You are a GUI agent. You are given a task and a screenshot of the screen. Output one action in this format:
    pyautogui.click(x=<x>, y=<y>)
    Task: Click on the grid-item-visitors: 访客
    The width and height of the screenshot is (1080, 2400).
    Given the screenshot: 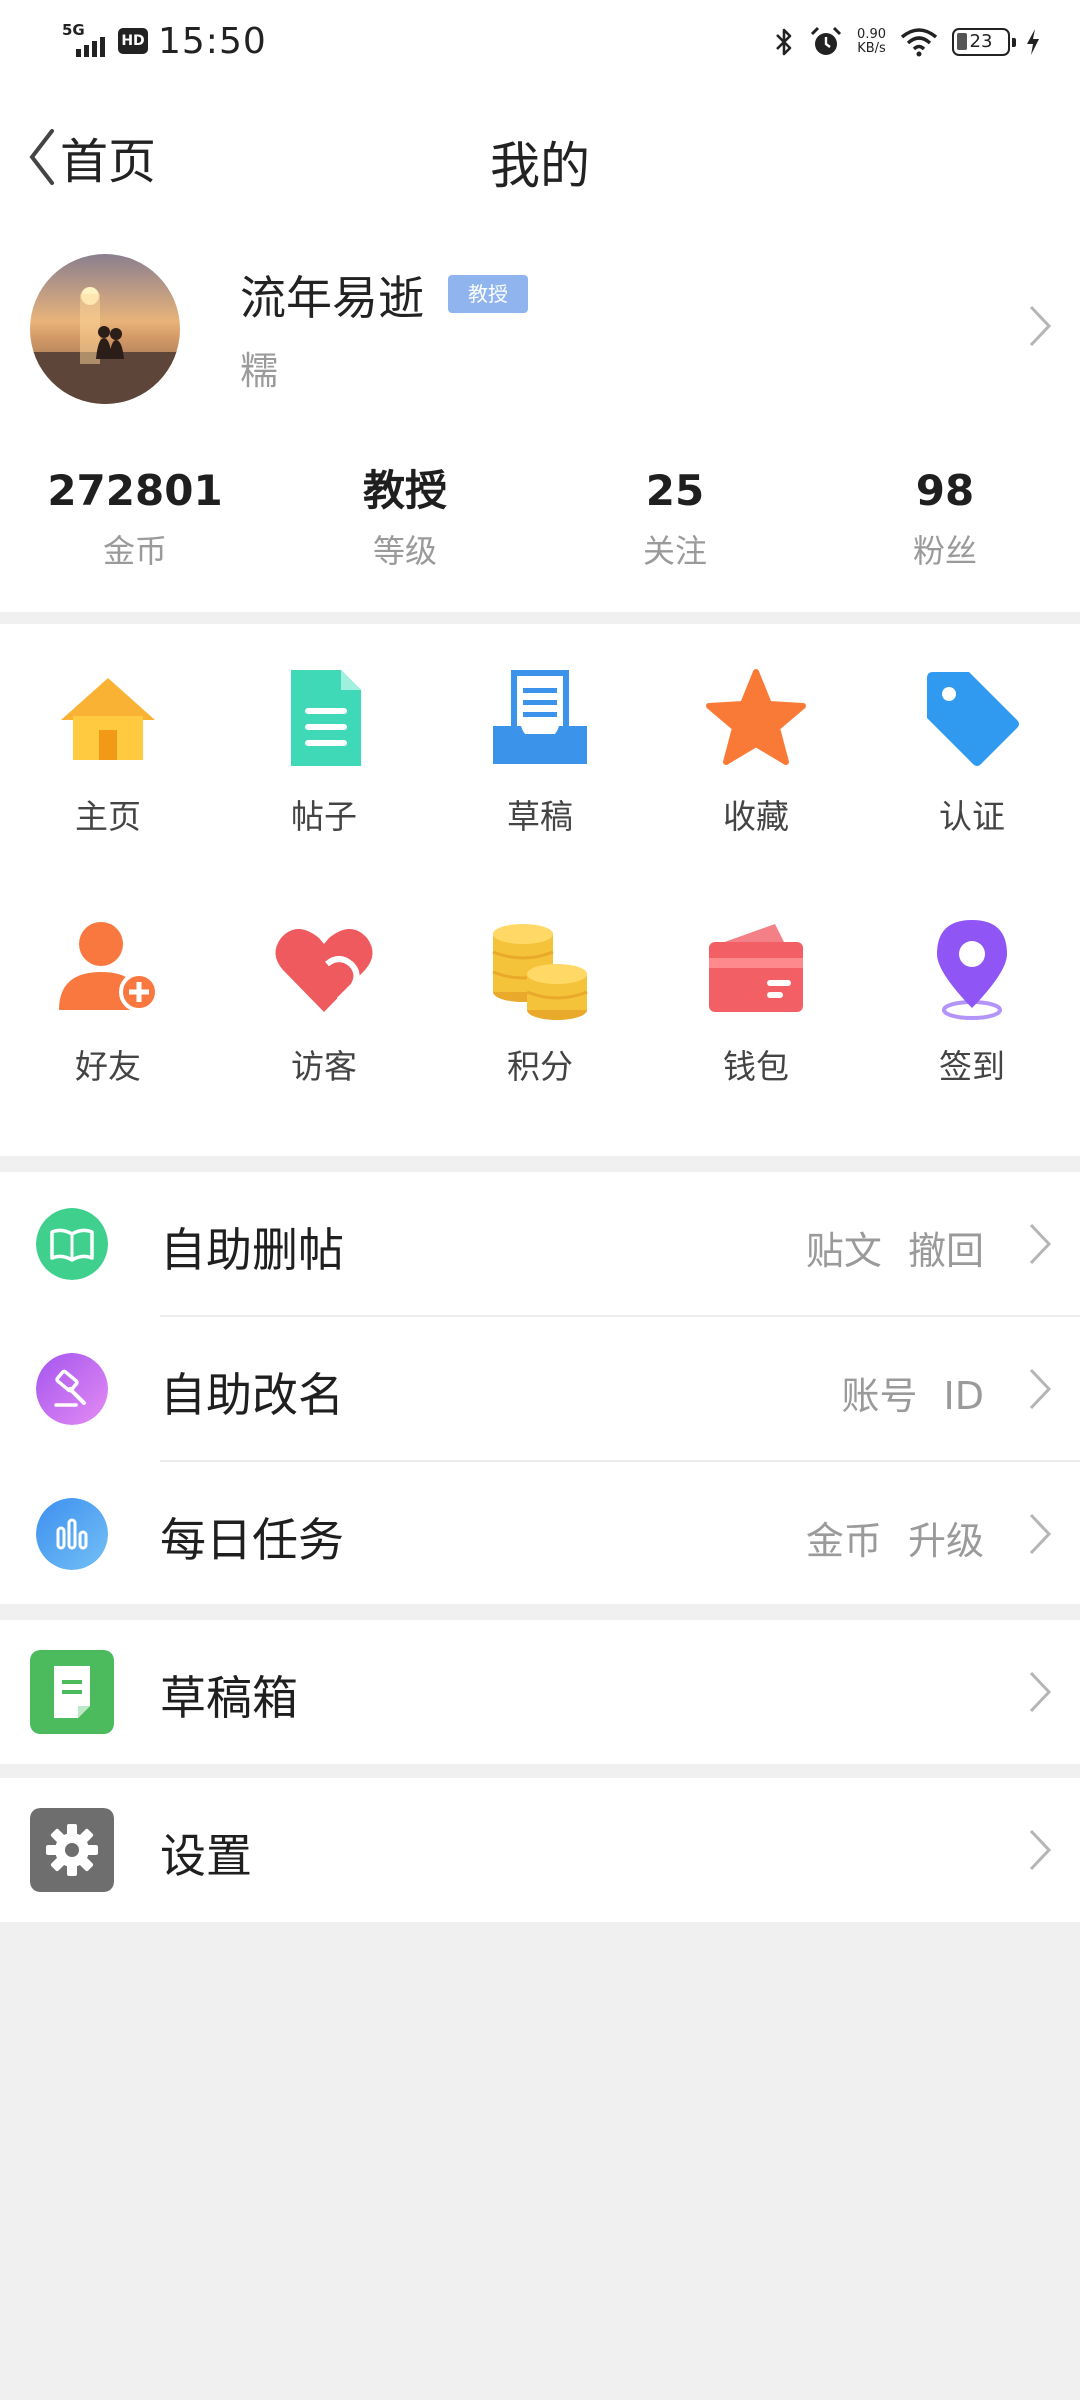 What is the action you would take?
    pyautogui.click(x=324, y=984)
    